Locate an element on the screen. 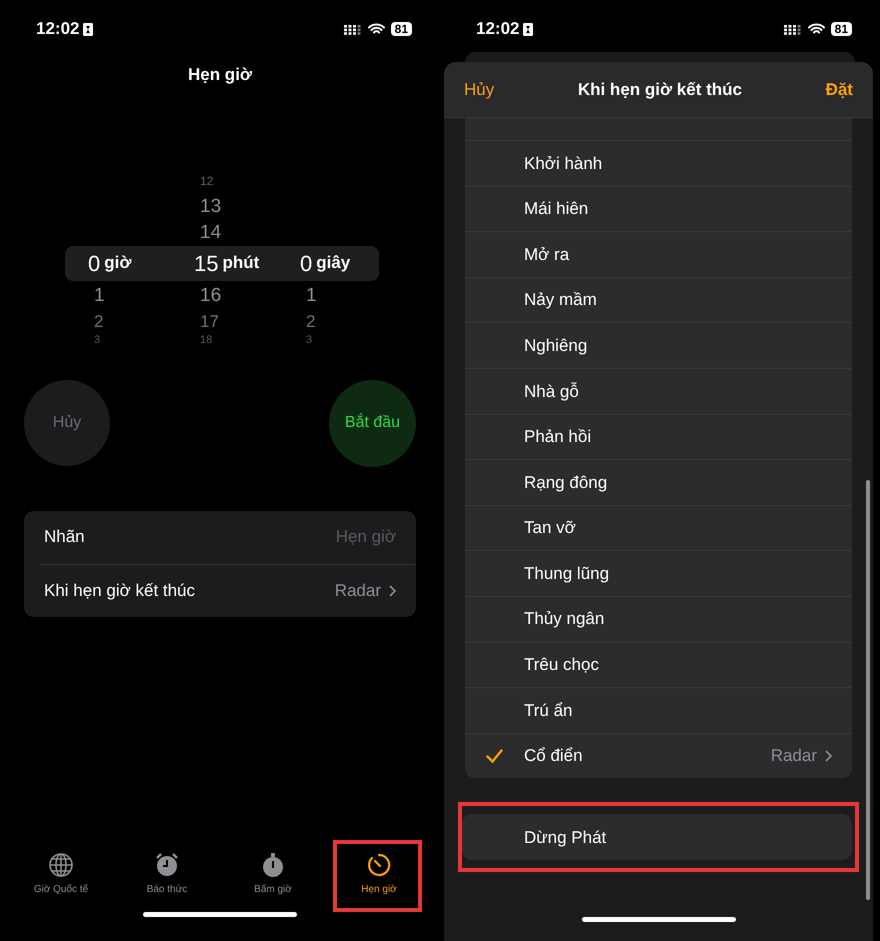 The height and width of the screenshot is (941, 880). sound-option: Trêu chọc is located at coordinates (658, 665).